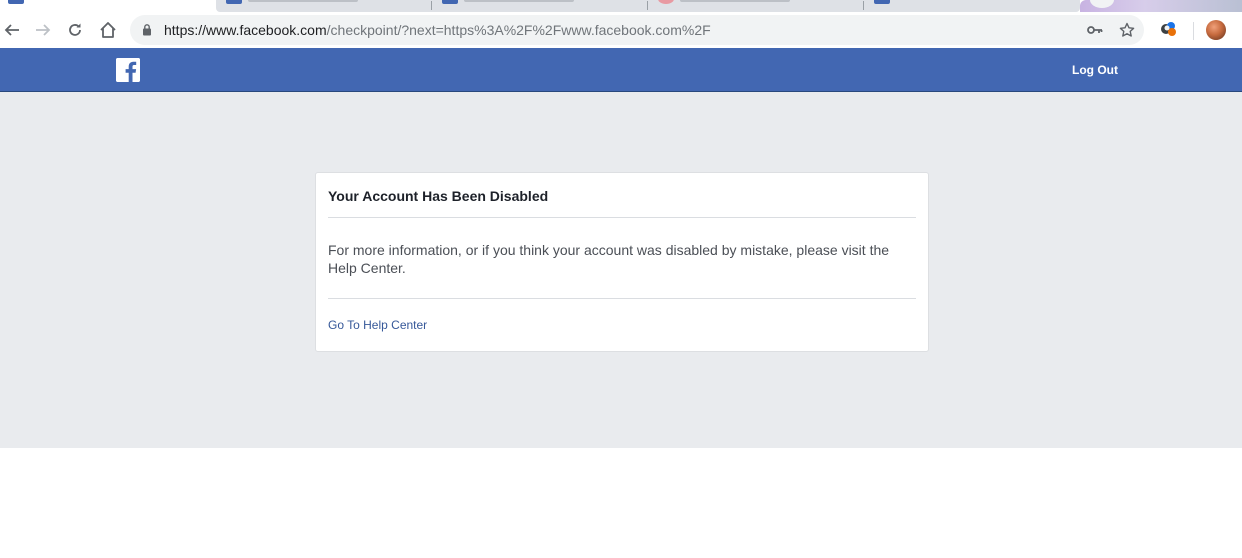 This screenshot has width=1242, height=558. I want to click on home-button, so click(108, 30).